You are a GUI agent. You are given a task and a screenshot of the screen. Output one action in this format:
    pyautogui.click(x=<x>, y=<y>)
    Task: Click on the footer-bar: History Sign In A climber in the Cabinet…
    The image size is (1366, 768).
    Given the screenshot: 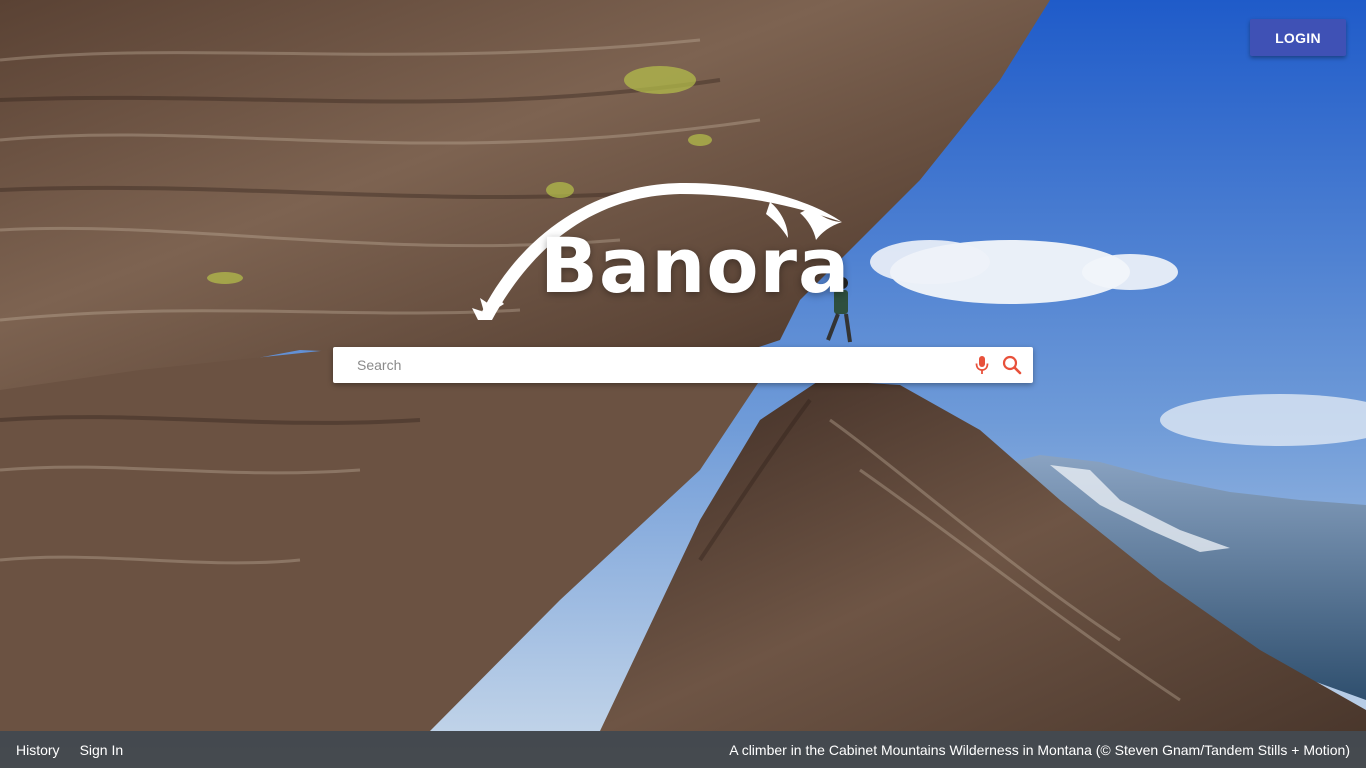 What is the action you would take?
    pyautogui.click(x=683, y=749)
    